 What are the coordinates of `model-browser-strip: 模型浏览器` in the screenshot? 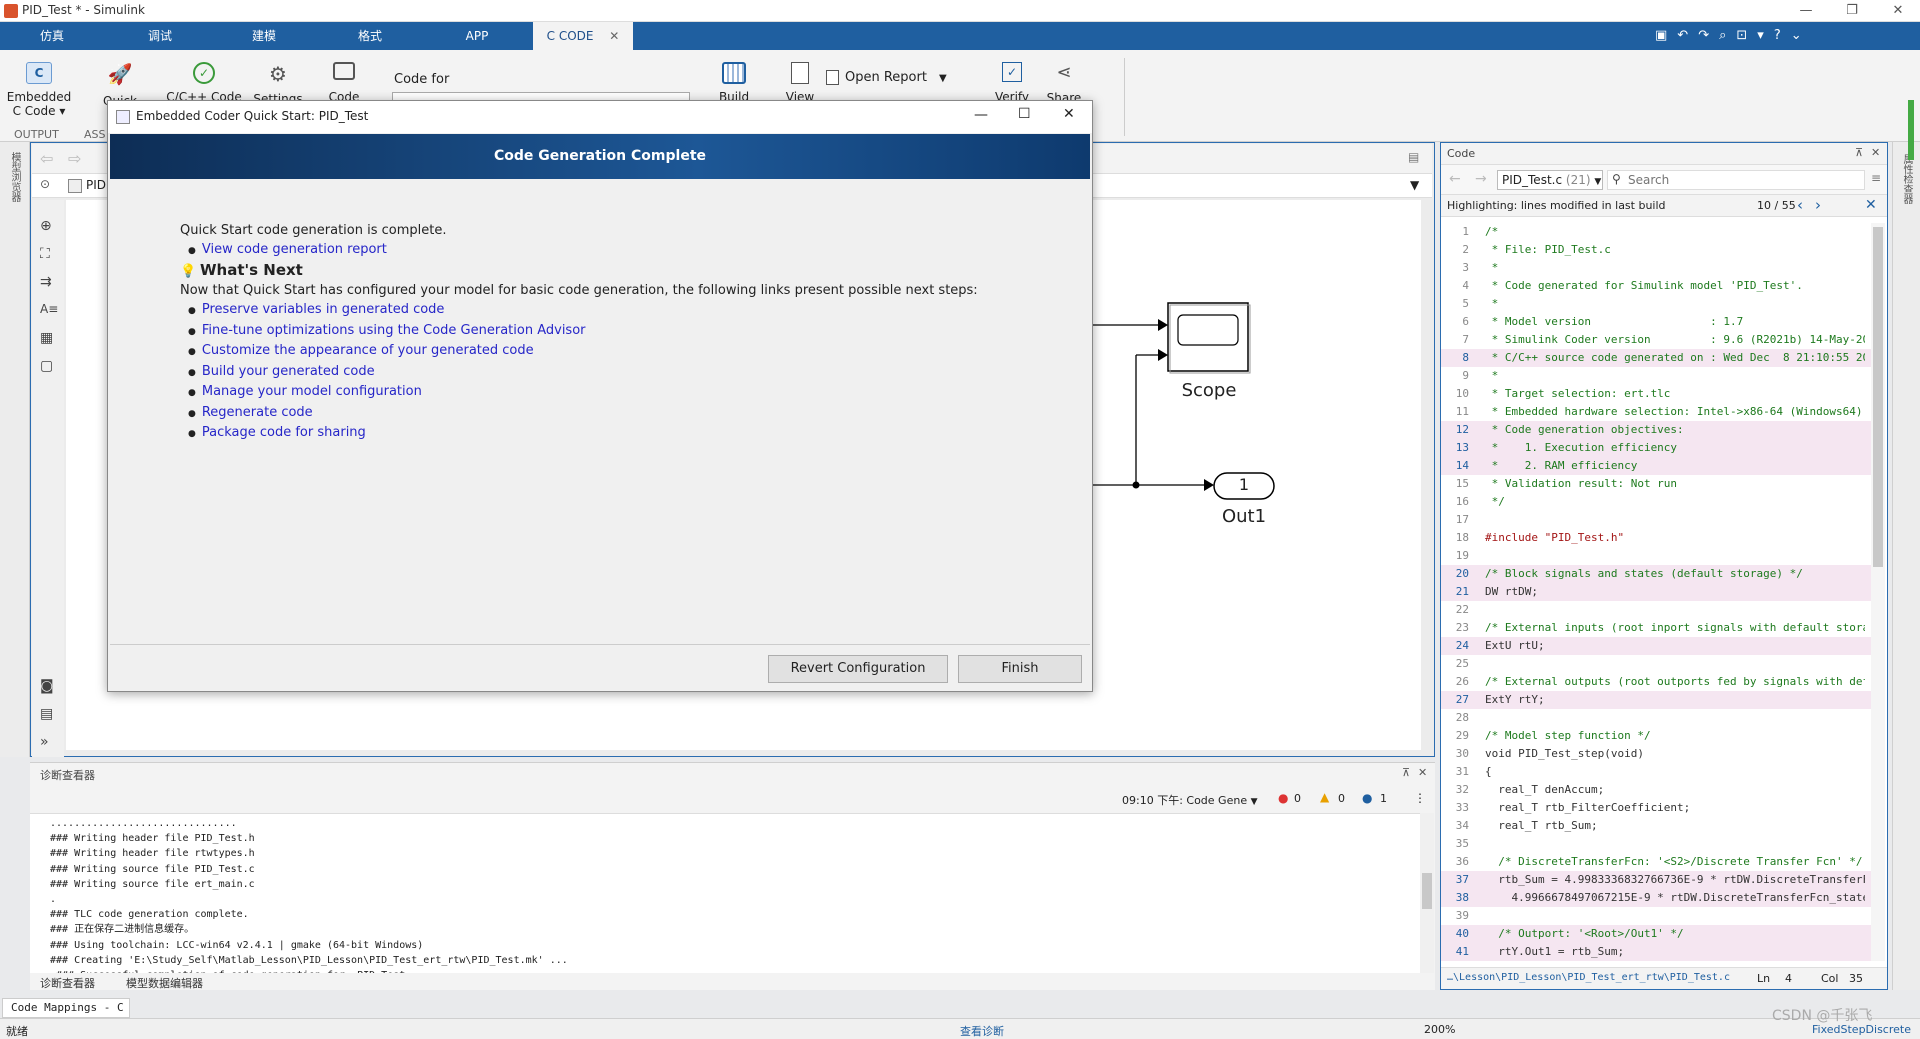 It's located at (15, 449).